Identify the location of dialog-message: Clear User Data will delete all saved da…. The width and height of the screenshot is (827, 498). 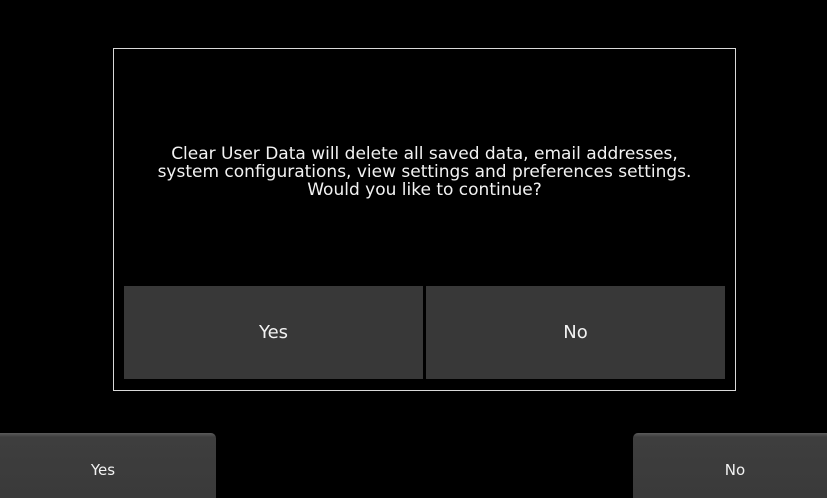
(424, 172).